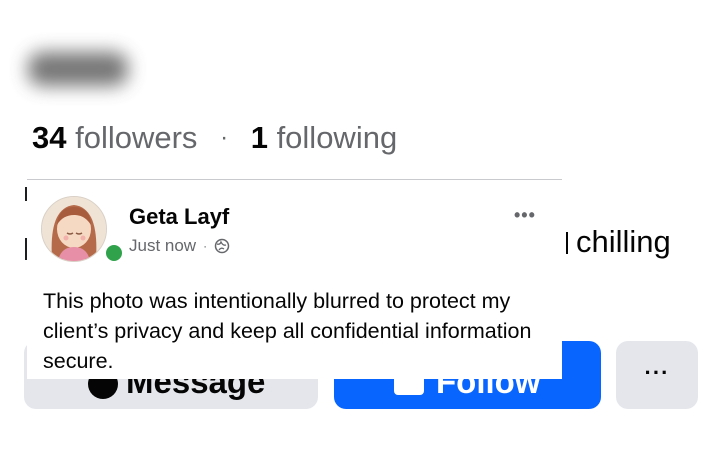  I want to click on bio-text: chilling, so click(618, 242).